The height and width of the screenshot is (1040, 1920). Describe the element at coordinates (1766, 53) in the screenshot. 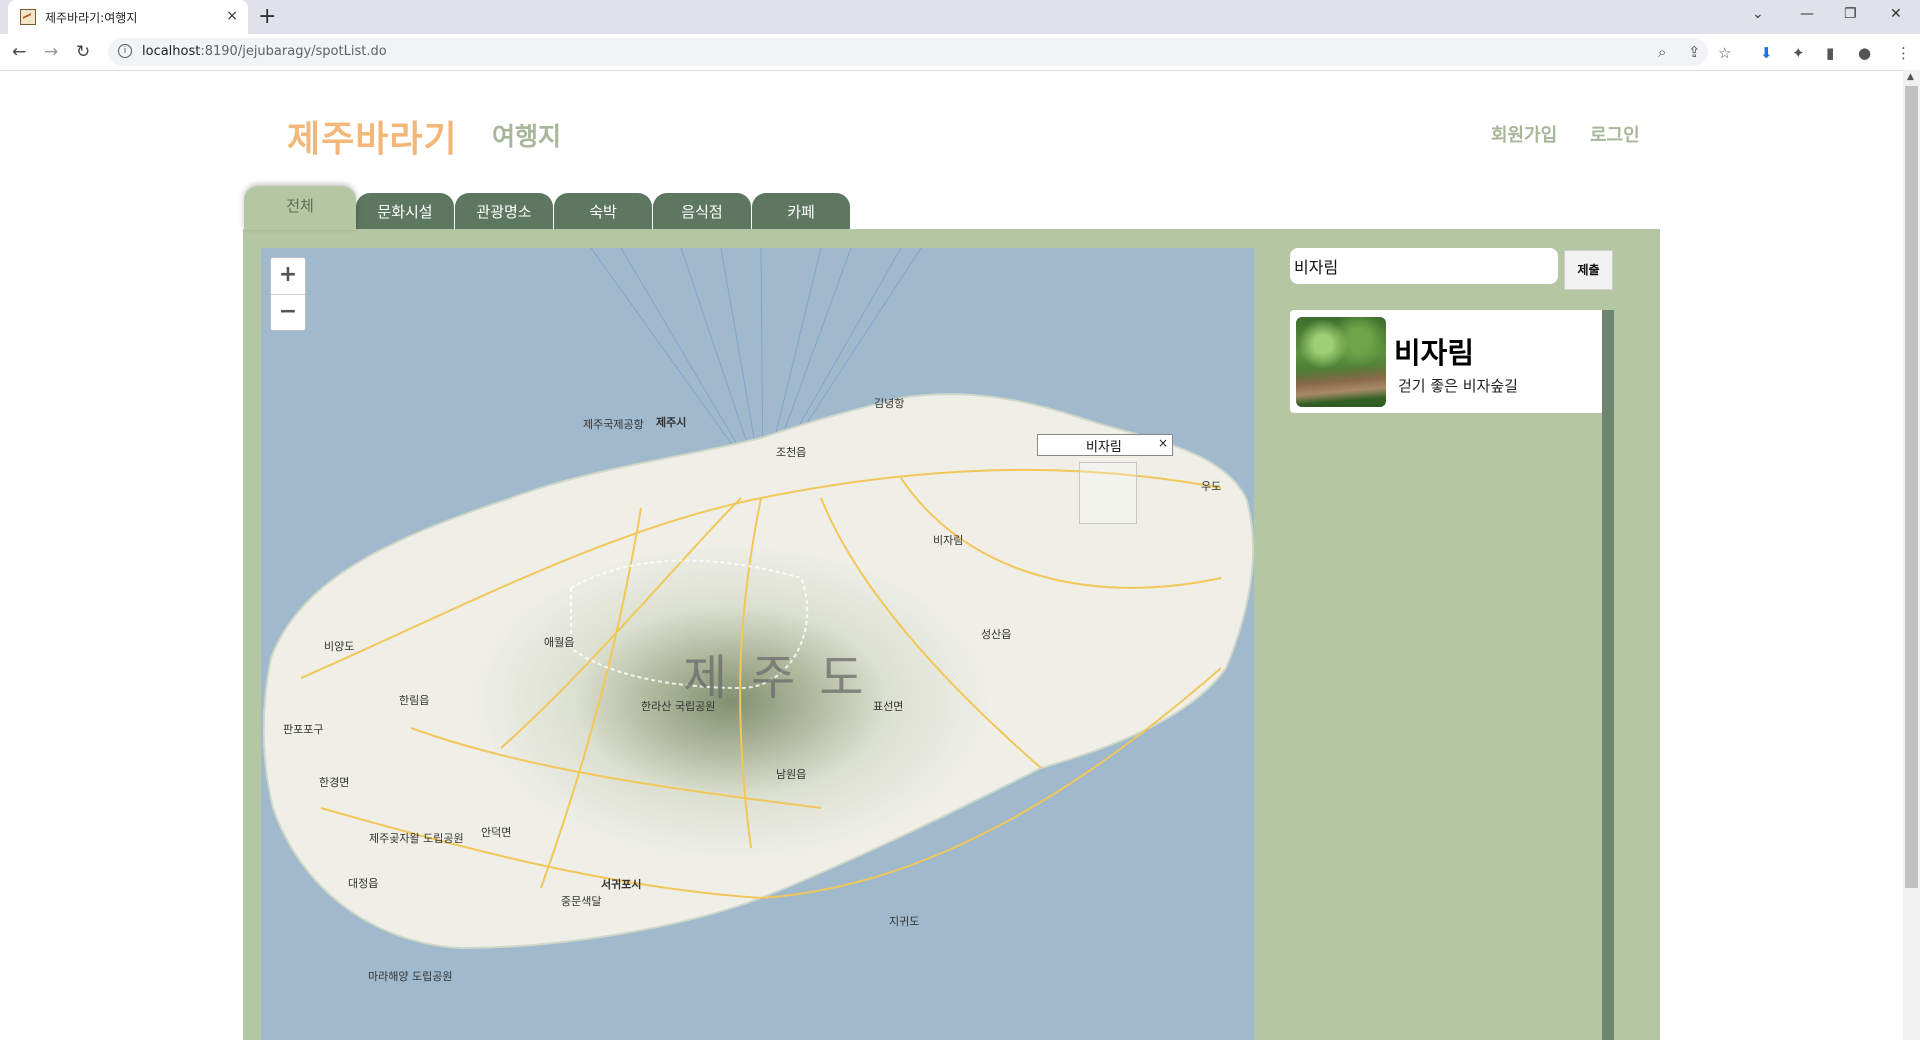

I see `download-extension-icon: ⬇` at that location.